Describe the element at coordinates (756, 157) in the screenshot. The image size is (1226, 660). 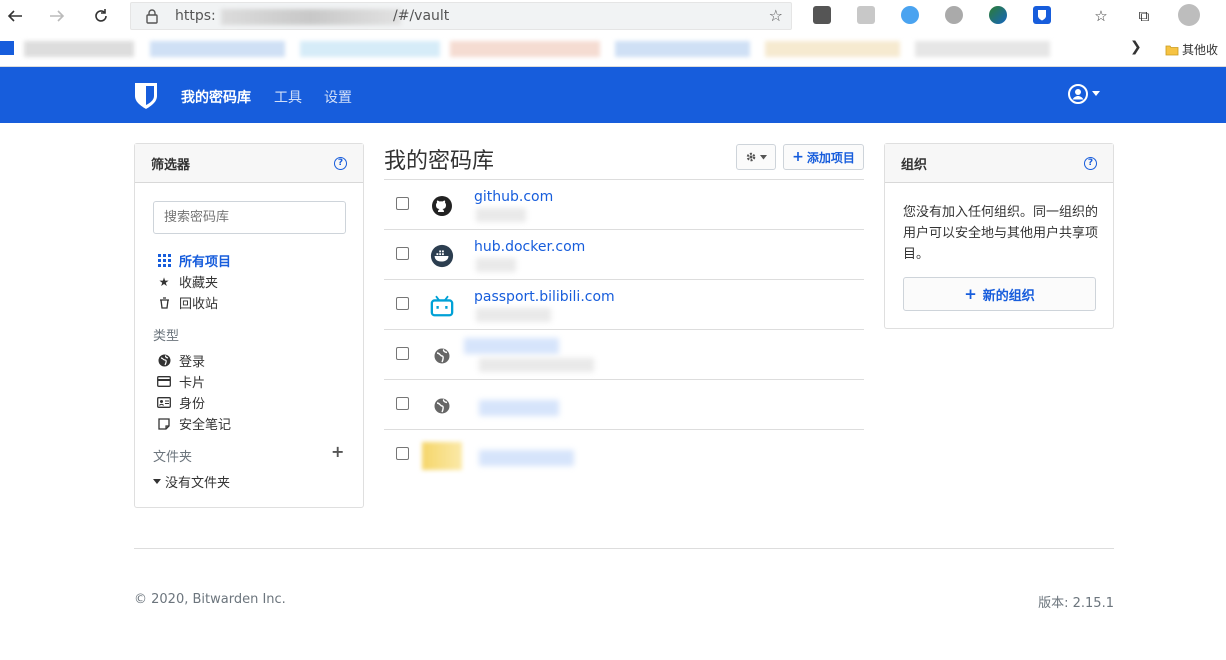
I see `vault-options-button` at that location.